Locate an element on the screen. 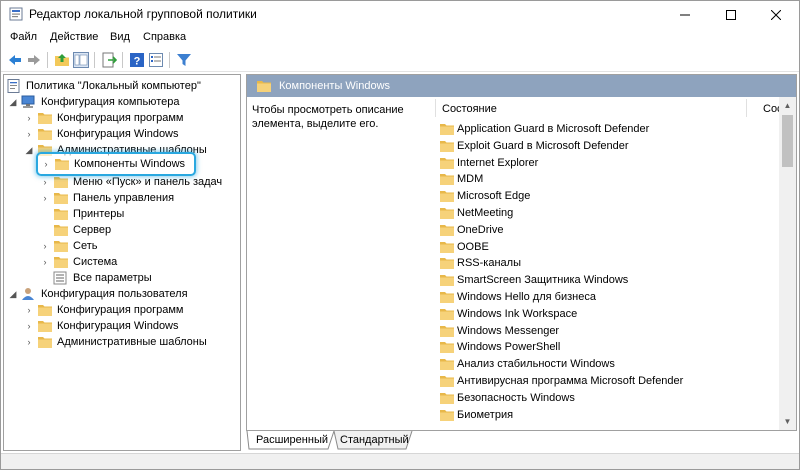 This screenshot has height=470, width=800. tree-item-cc-start-menu: › Меню «Пуск» и панель задач is located at coordinates (131, 182).